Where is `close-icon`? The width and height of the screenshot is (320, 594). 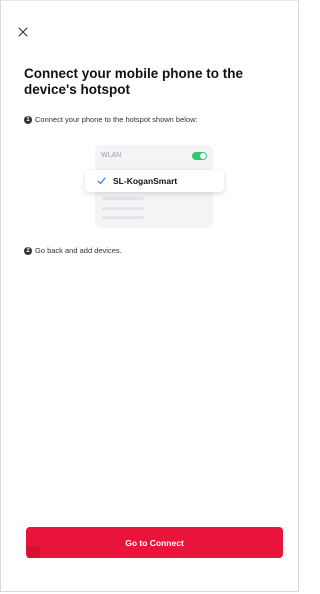
close-icon is located at coordinates (23, 32).